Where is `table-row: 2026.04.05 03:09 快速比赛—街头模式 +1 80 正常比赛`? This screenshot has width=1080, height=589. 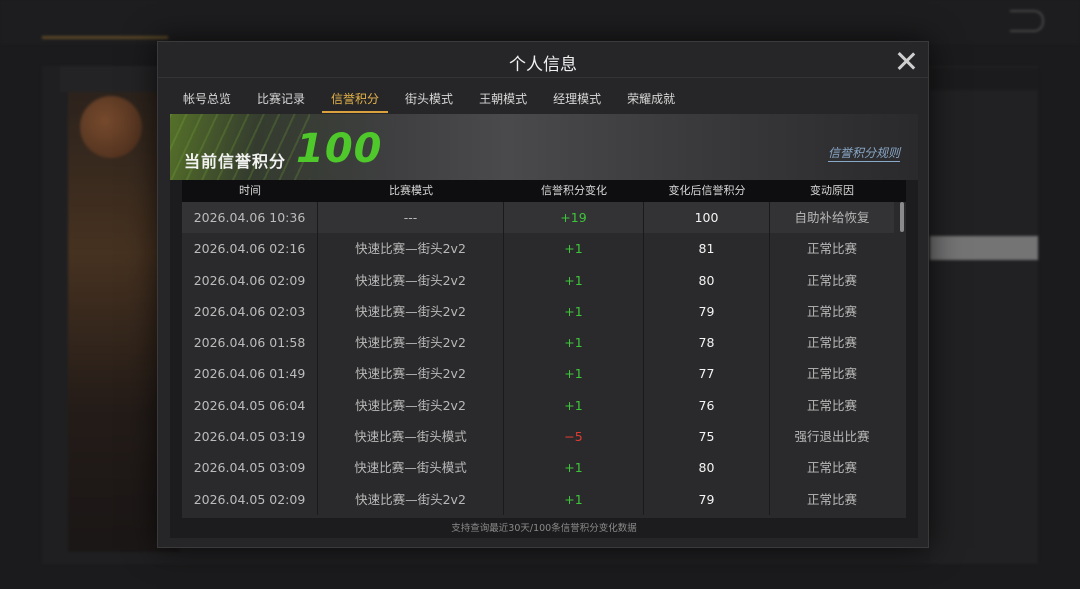 table-row: 2026.04.05 03:09 快速比赛—街头模式 +1 80 正常比赛 is located at coordinates (544, 468).